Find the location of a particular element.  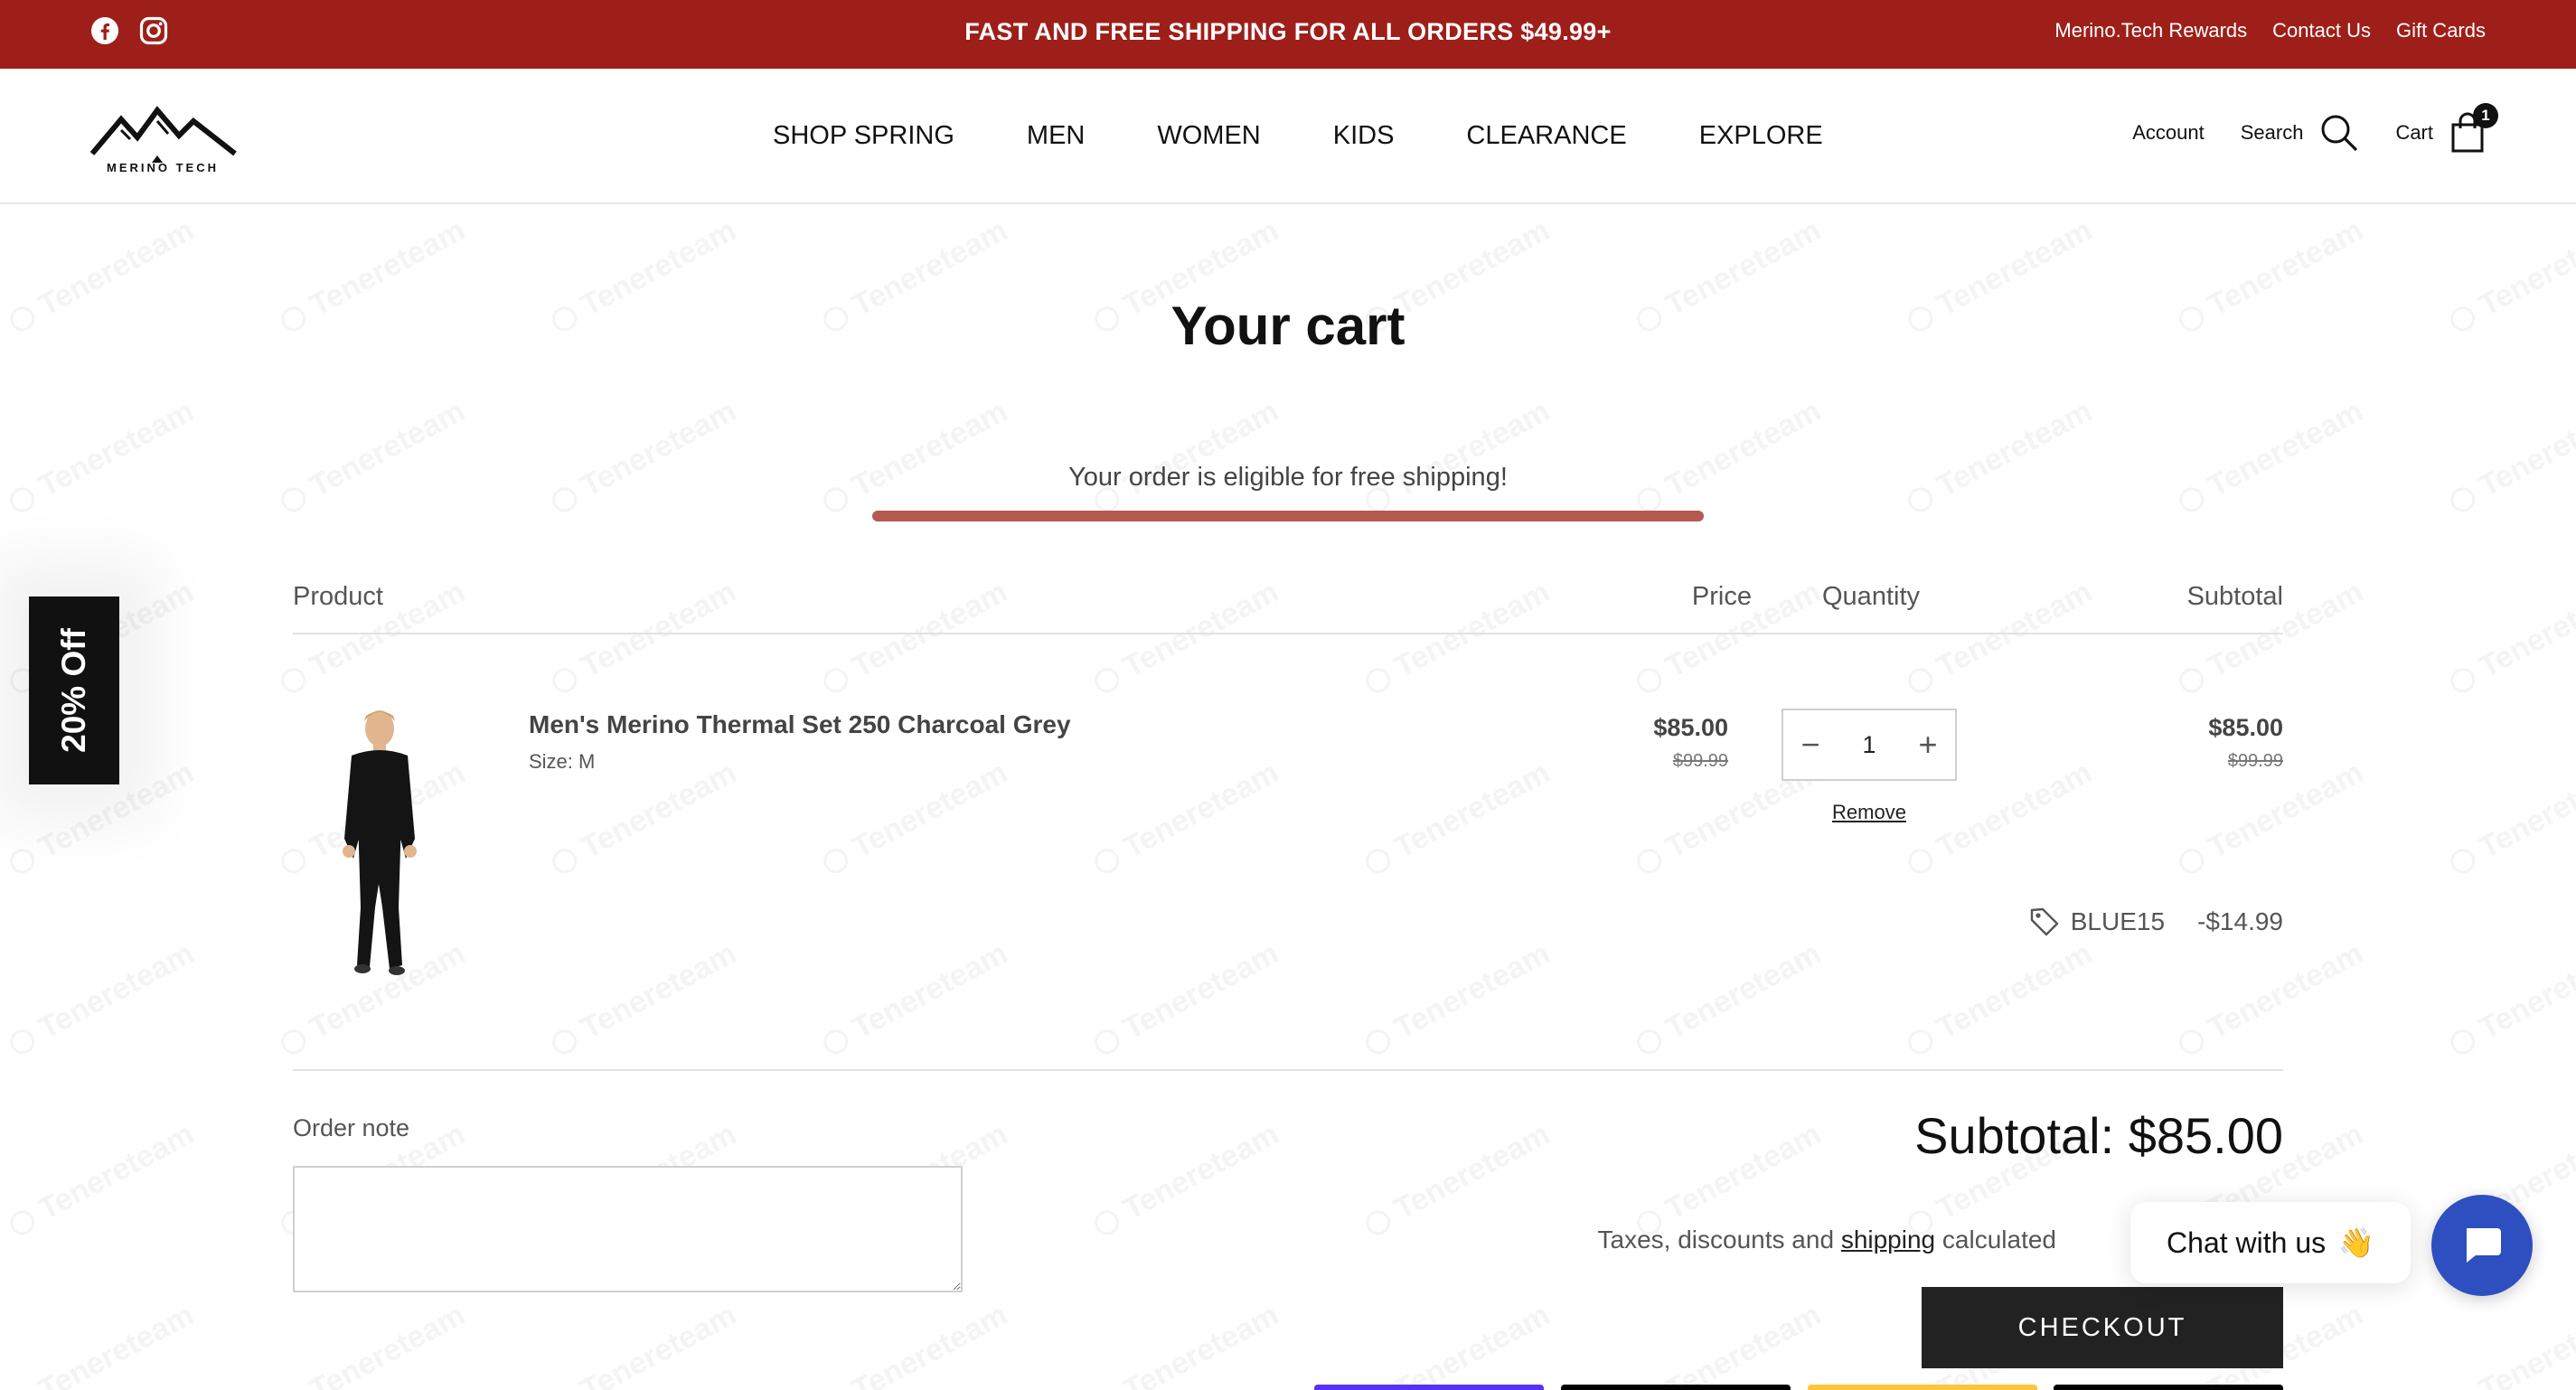

product-variant: Size: M is located at coordinates (562, 761).